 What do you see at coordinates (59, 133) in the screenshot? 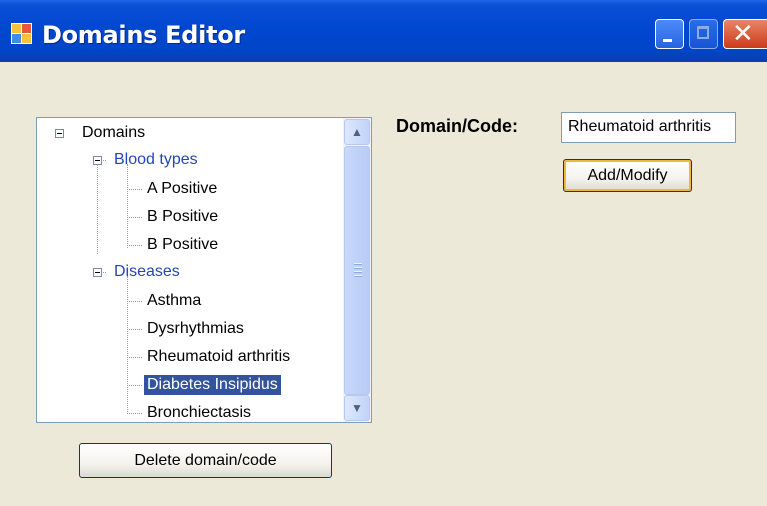
I see `expander-domains-icon` at bounding box center [59, 133].